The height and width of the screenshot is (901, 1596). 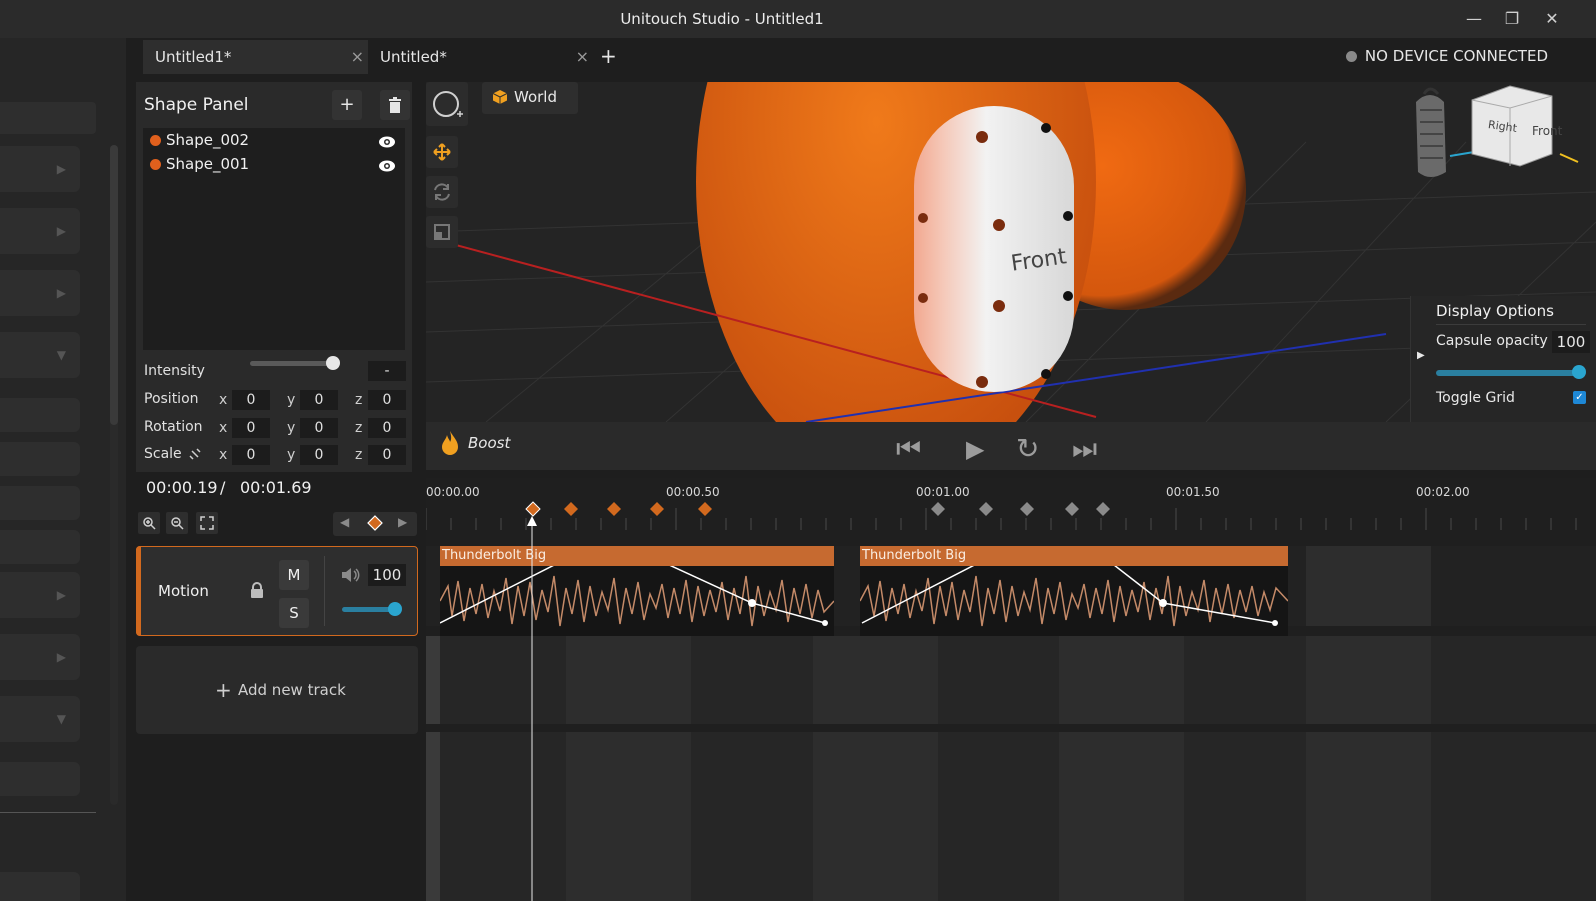 What do you see at coordinates (442, 232) in the screenshot?
I see `scale-tool` at bounding box center [442, 232].